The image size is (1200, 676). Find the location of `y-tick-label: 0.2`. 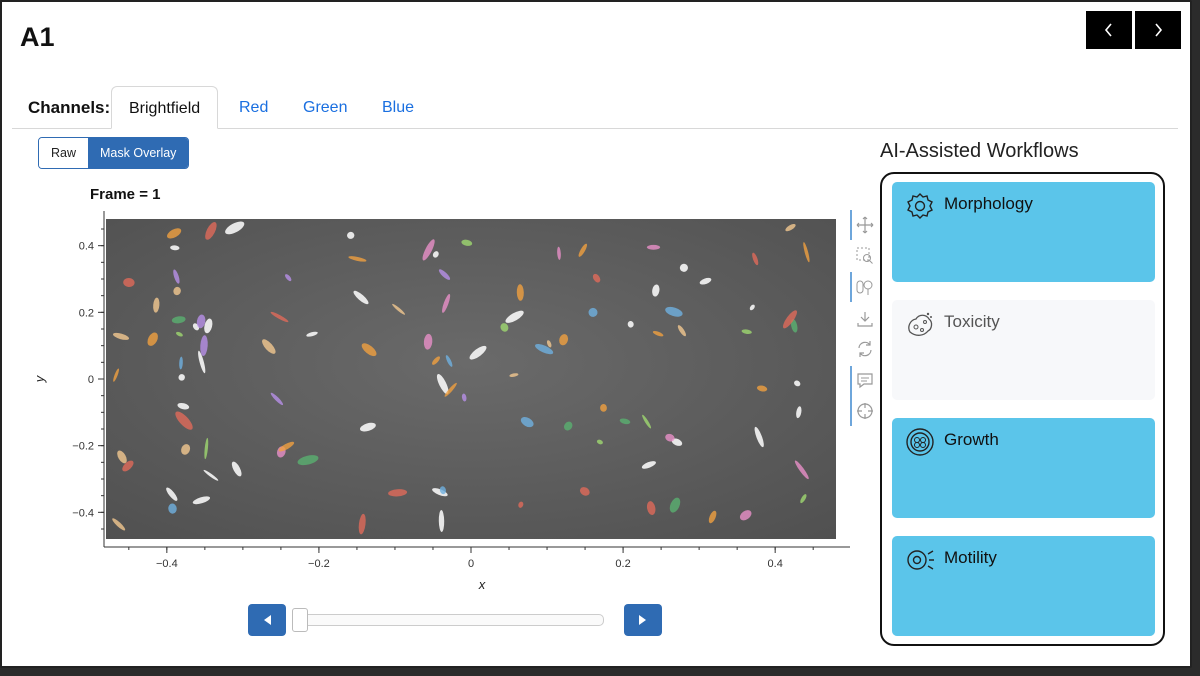

y-tick-label: 0.2 is located at coordinates (86, 313).